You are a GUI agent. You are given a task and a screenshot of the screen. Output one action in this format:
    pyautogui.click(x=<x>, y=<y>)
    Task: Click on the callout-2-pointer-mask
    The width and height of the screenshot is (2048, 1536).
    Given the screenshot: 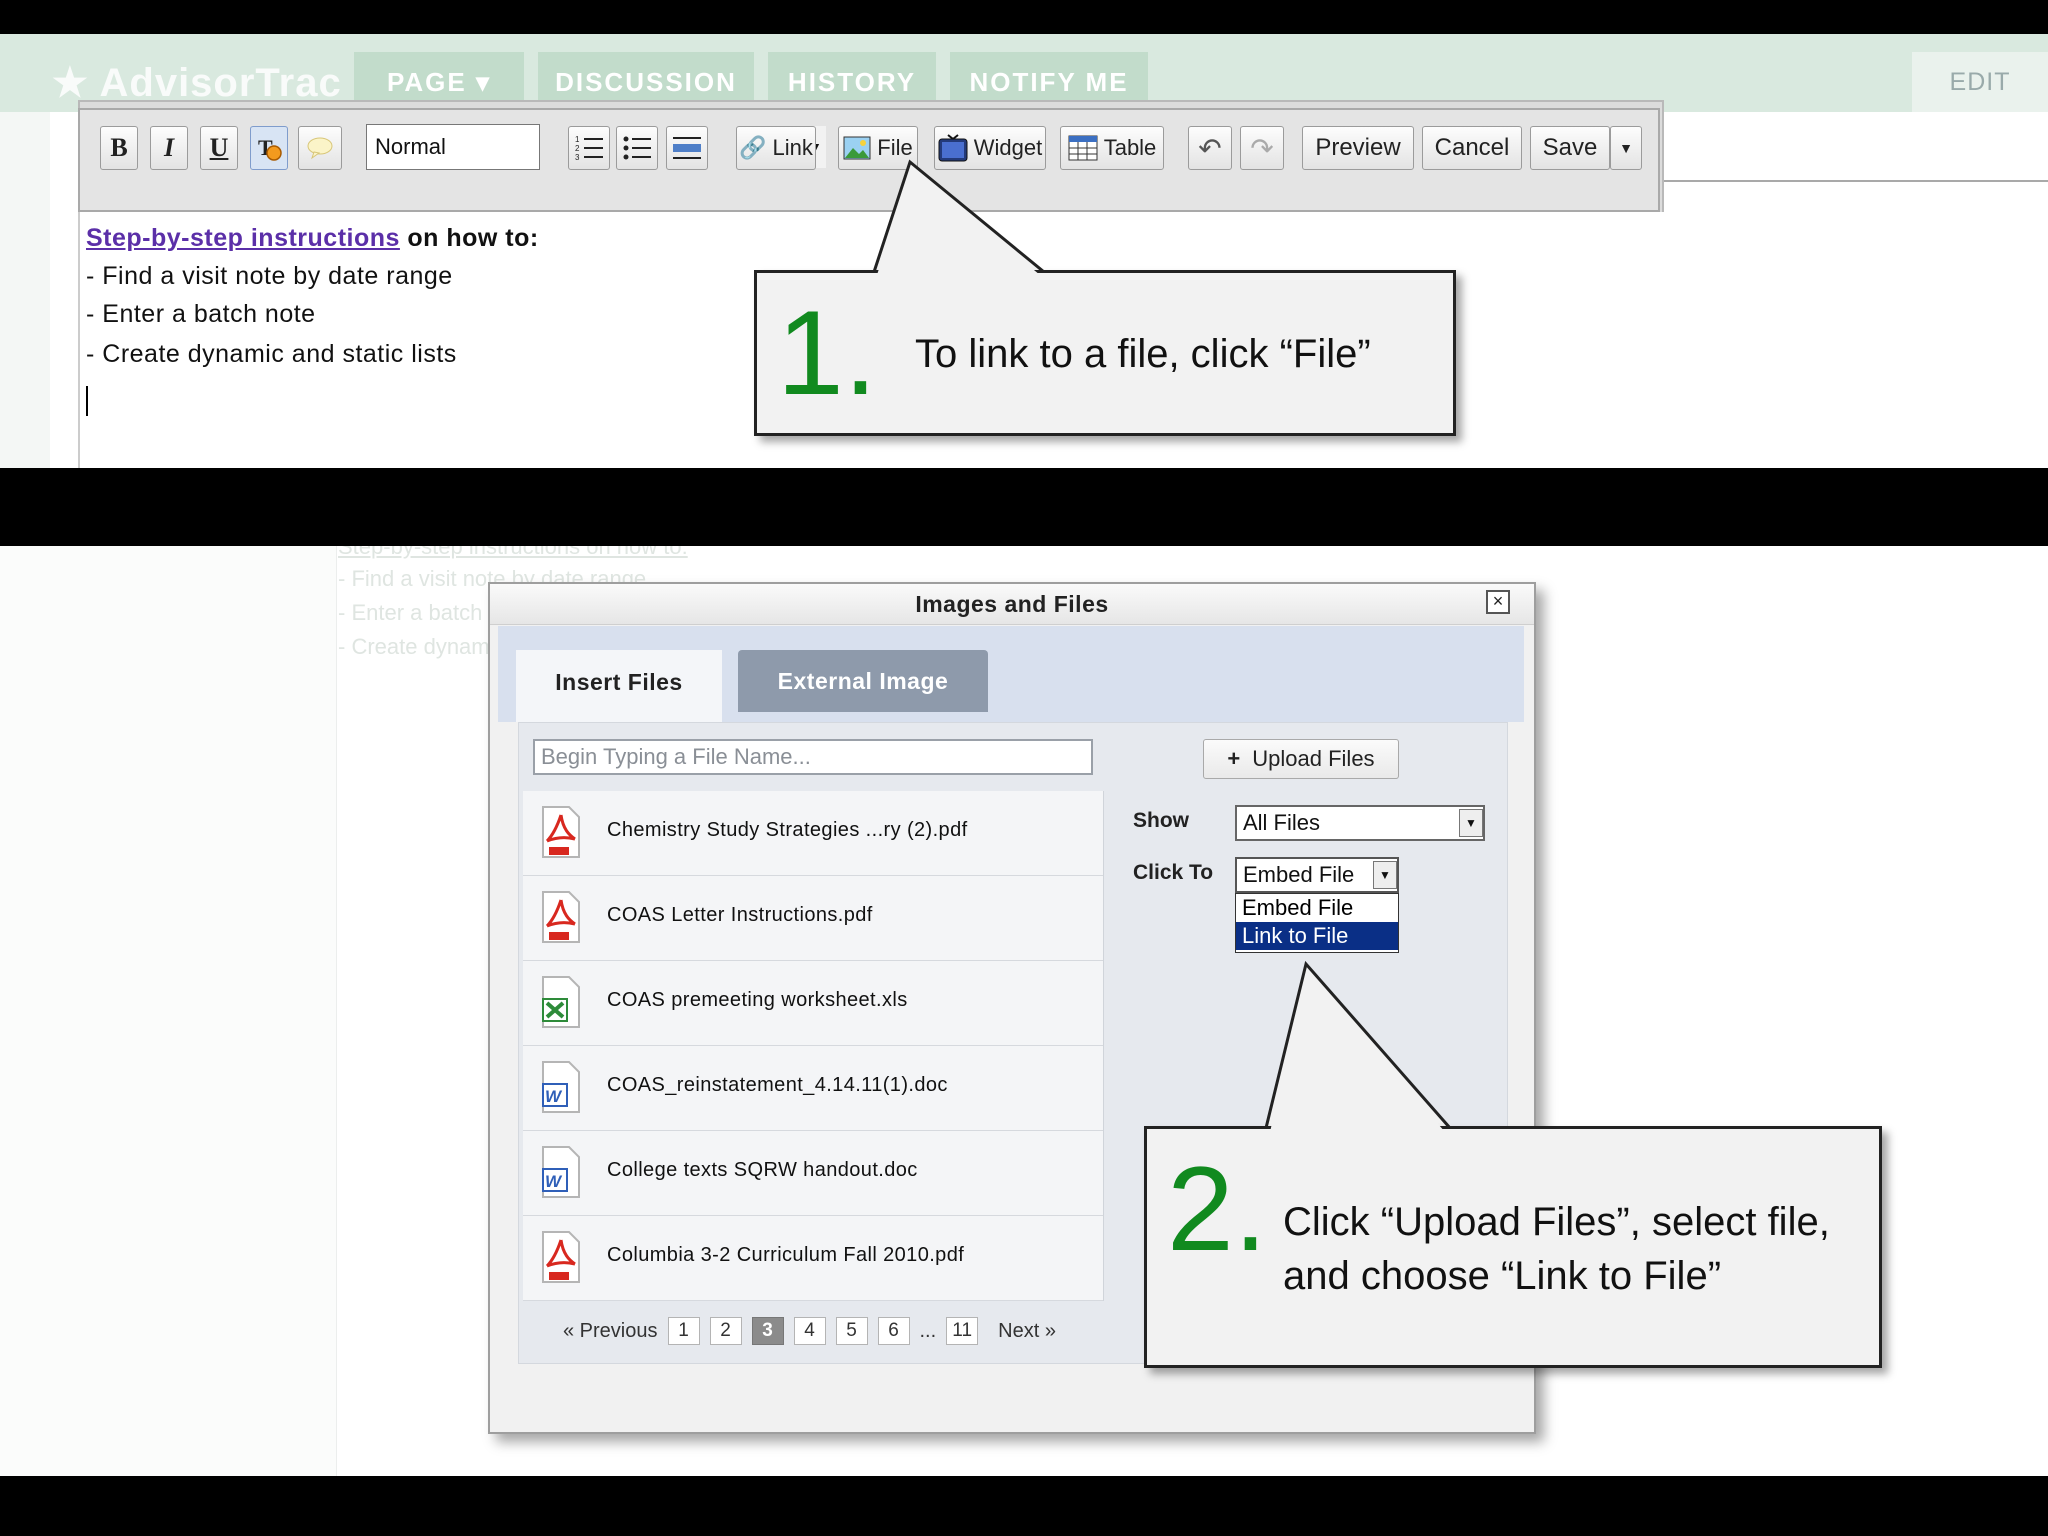 What is the action you would take?
    pyautogui.click(x=1357, y=1052)
    